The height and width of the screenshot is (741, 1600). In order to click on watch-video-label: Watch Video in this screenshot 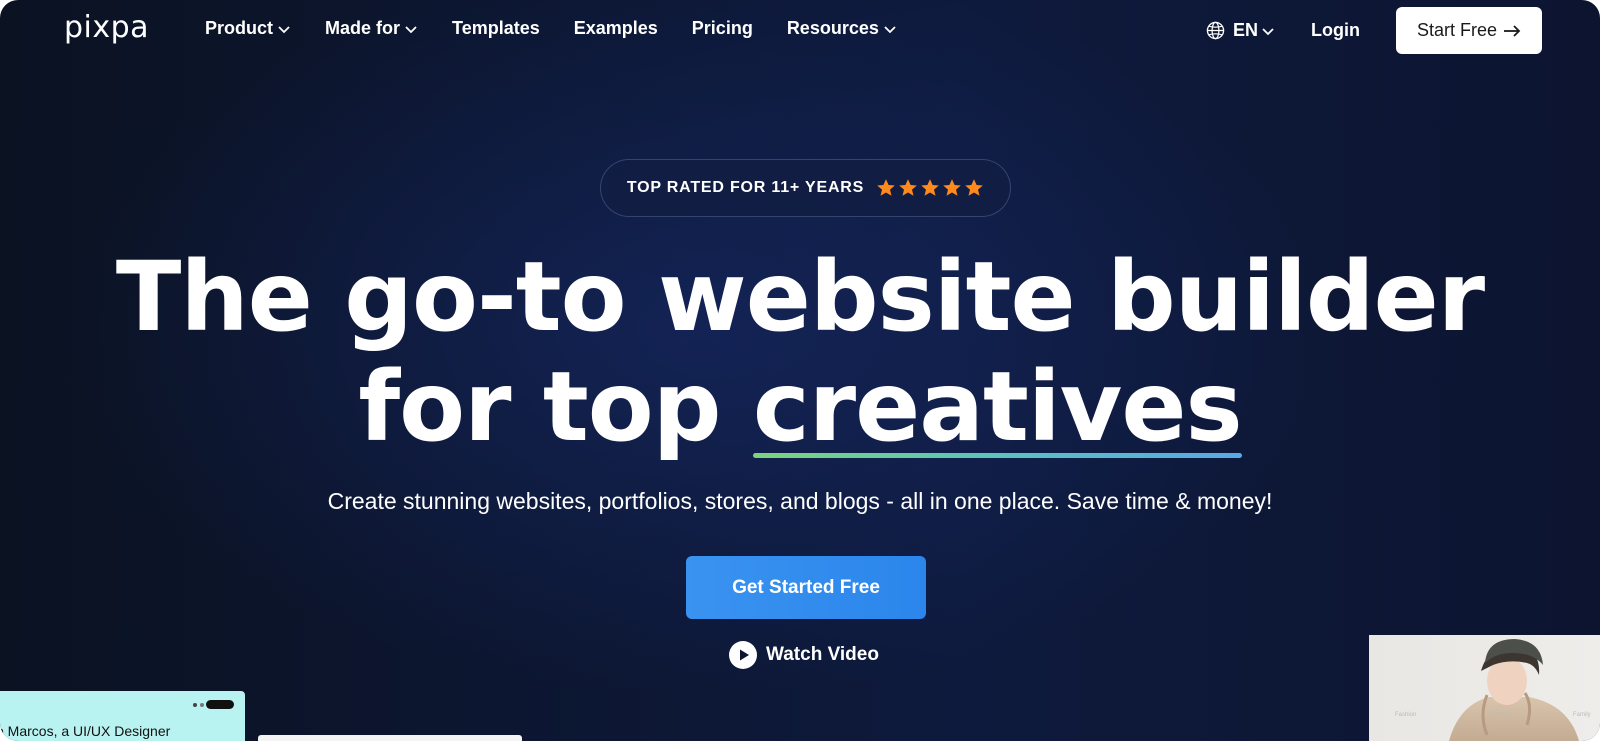, I will do `click(822, 654)`.